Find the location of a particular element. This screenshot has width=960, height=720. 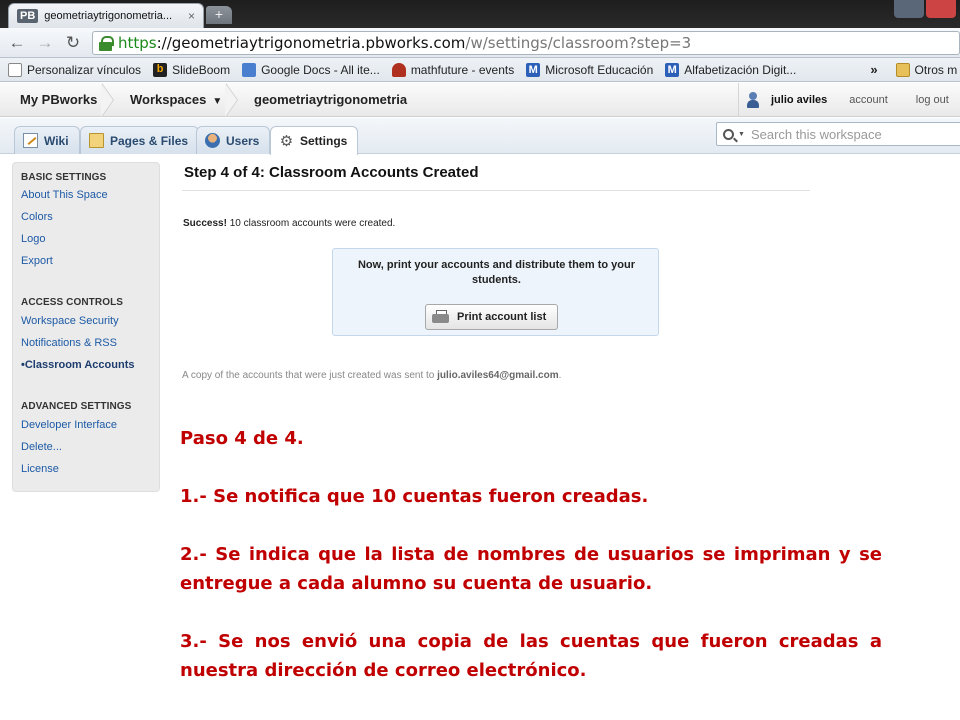

print-button-label: Print account list is located at coordinates (502, 317).